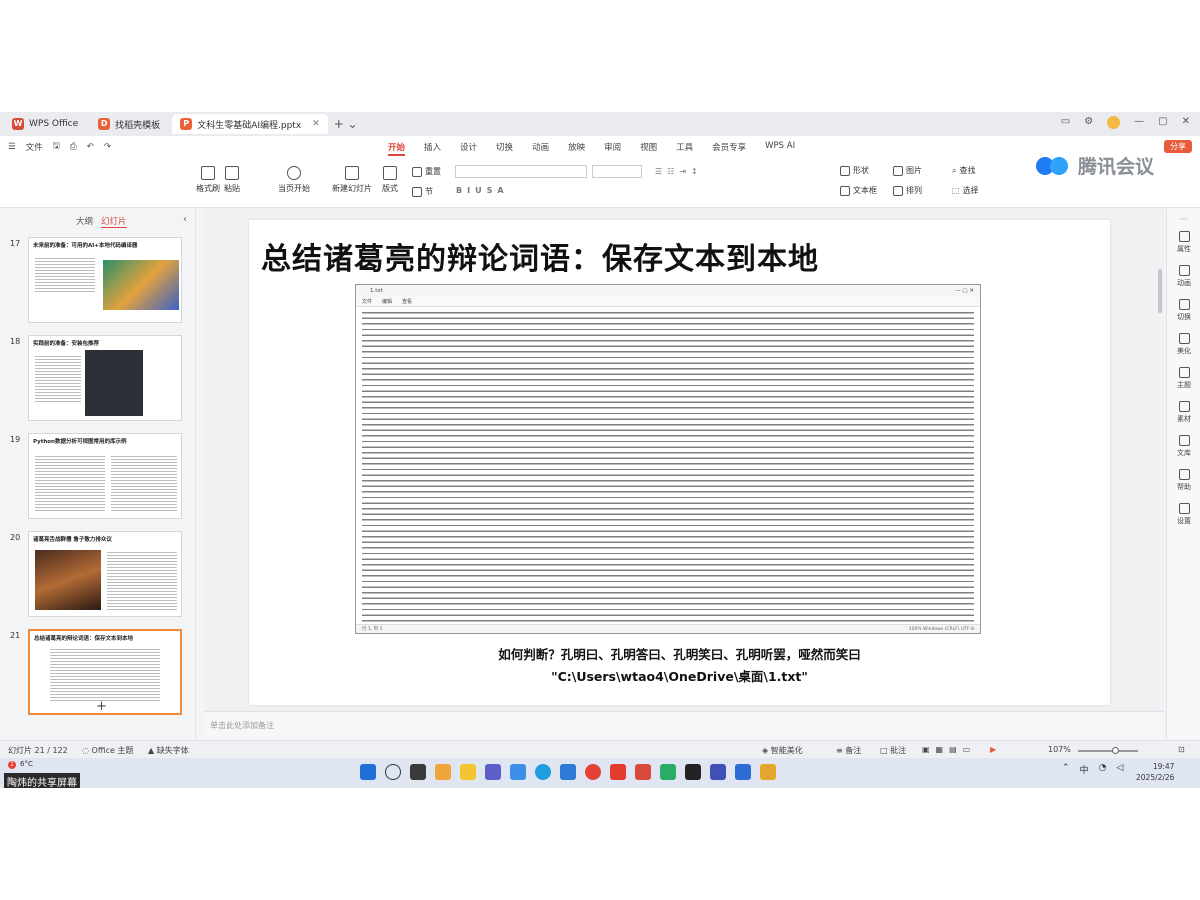 The height and width of the screenshot is (900, 1200). I want to click on format-painter-button: 格式刷, so click(208, 180).